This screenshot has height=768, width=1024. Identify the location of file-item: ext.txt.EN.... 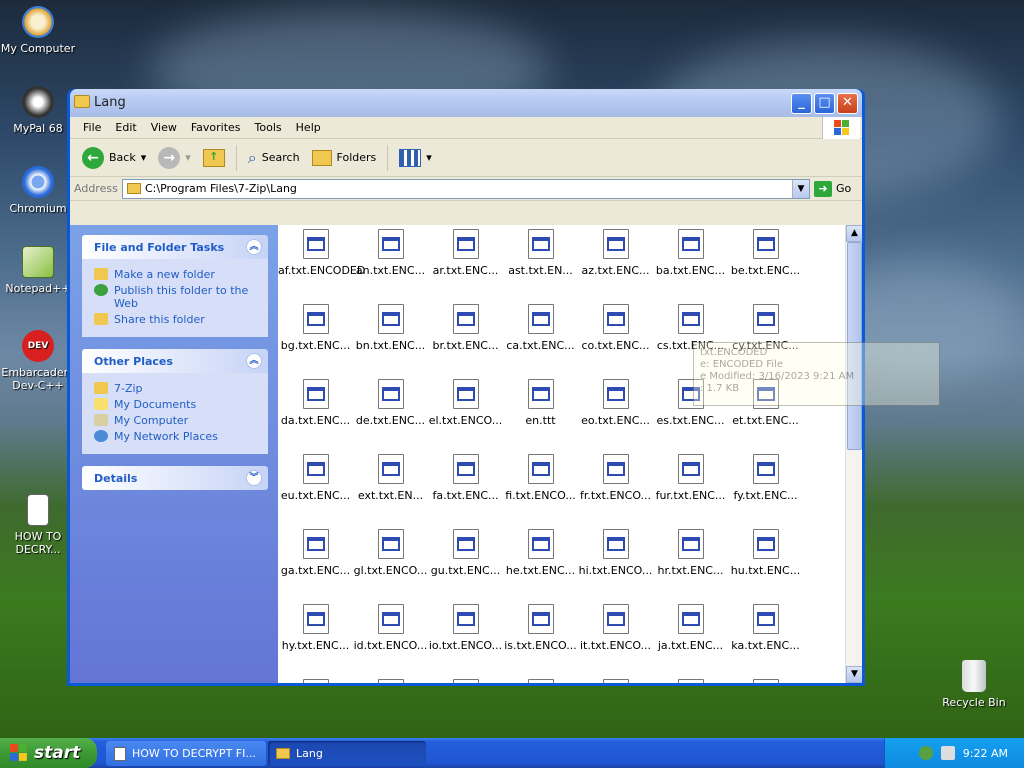
(390, 477).